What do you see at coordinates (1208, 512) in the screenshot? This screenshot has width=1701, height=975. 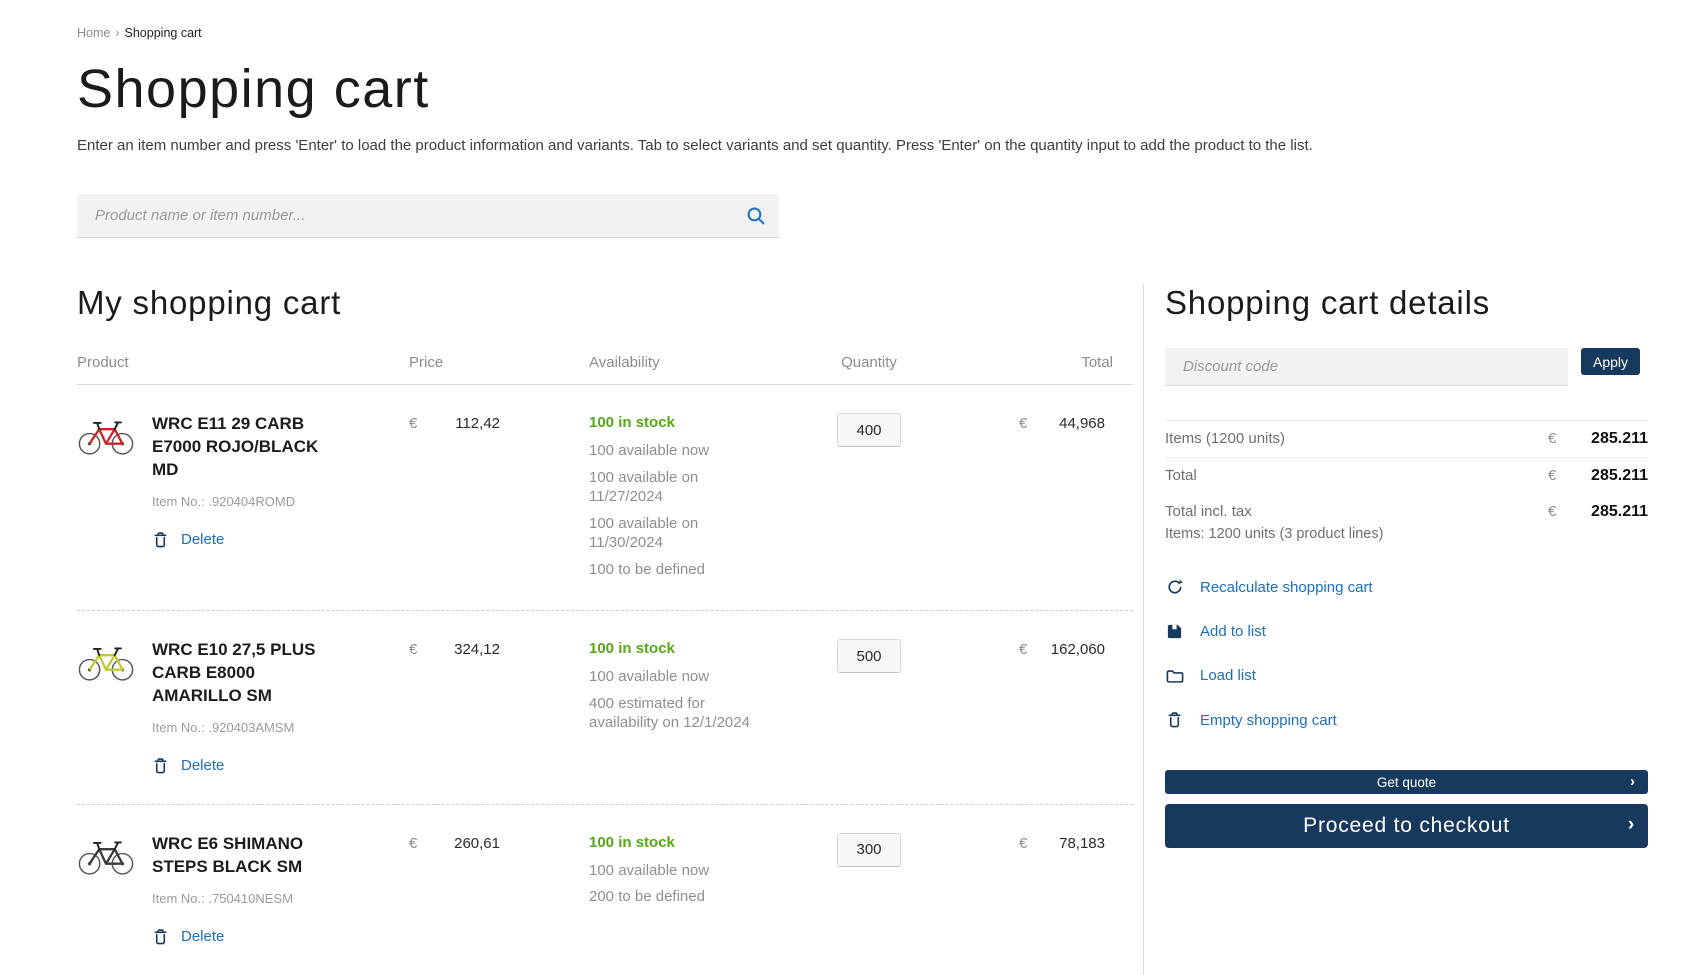 I see `summary-total-tax-label: Total incl. tax` at bounding box center [1208, 512].